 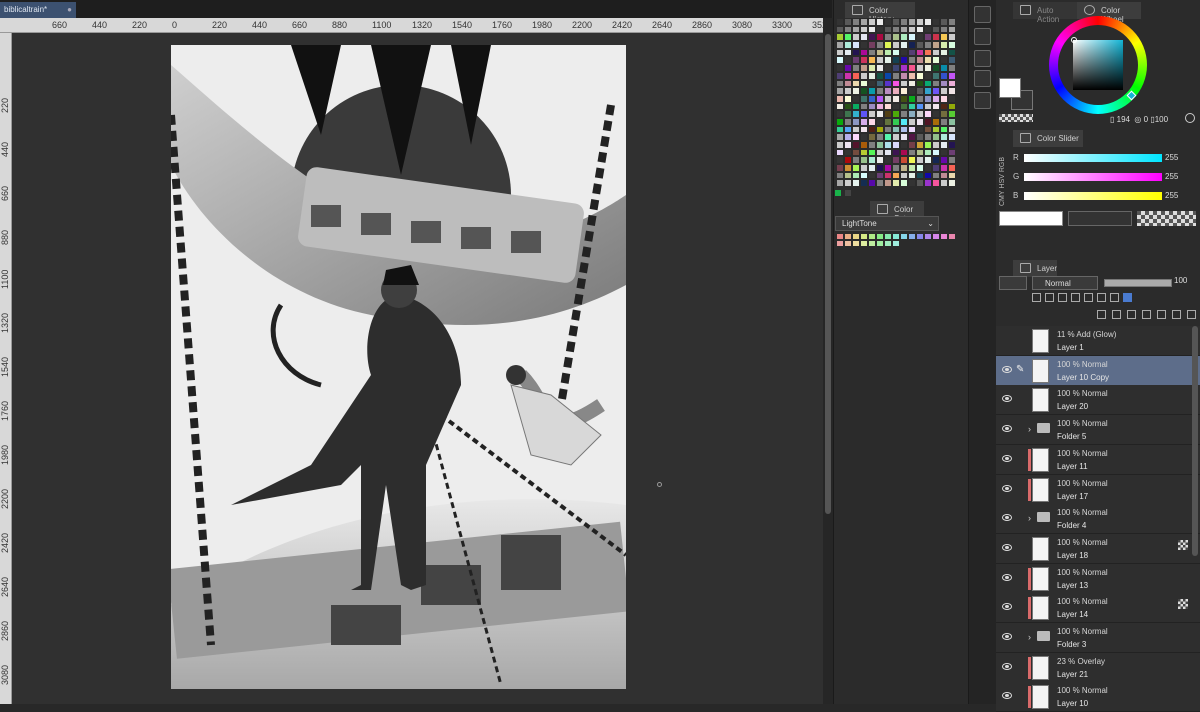 What do you see at coordinates (1002, 164) in the screenshot?
I see `tab-rgb: RGB` at bounding box center [1002, 164].